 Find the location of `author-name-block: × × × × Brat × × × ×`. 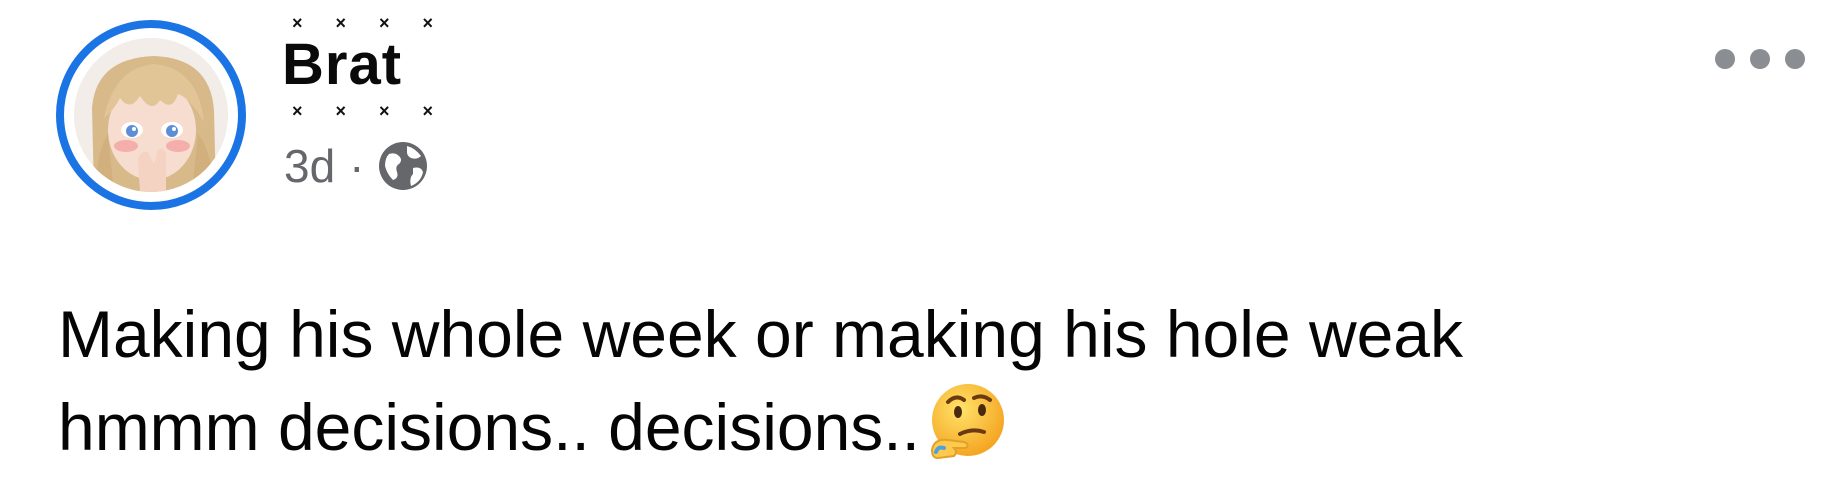

author-name-block: × × × × Brat × × × × is located at coordinates (357, 65).